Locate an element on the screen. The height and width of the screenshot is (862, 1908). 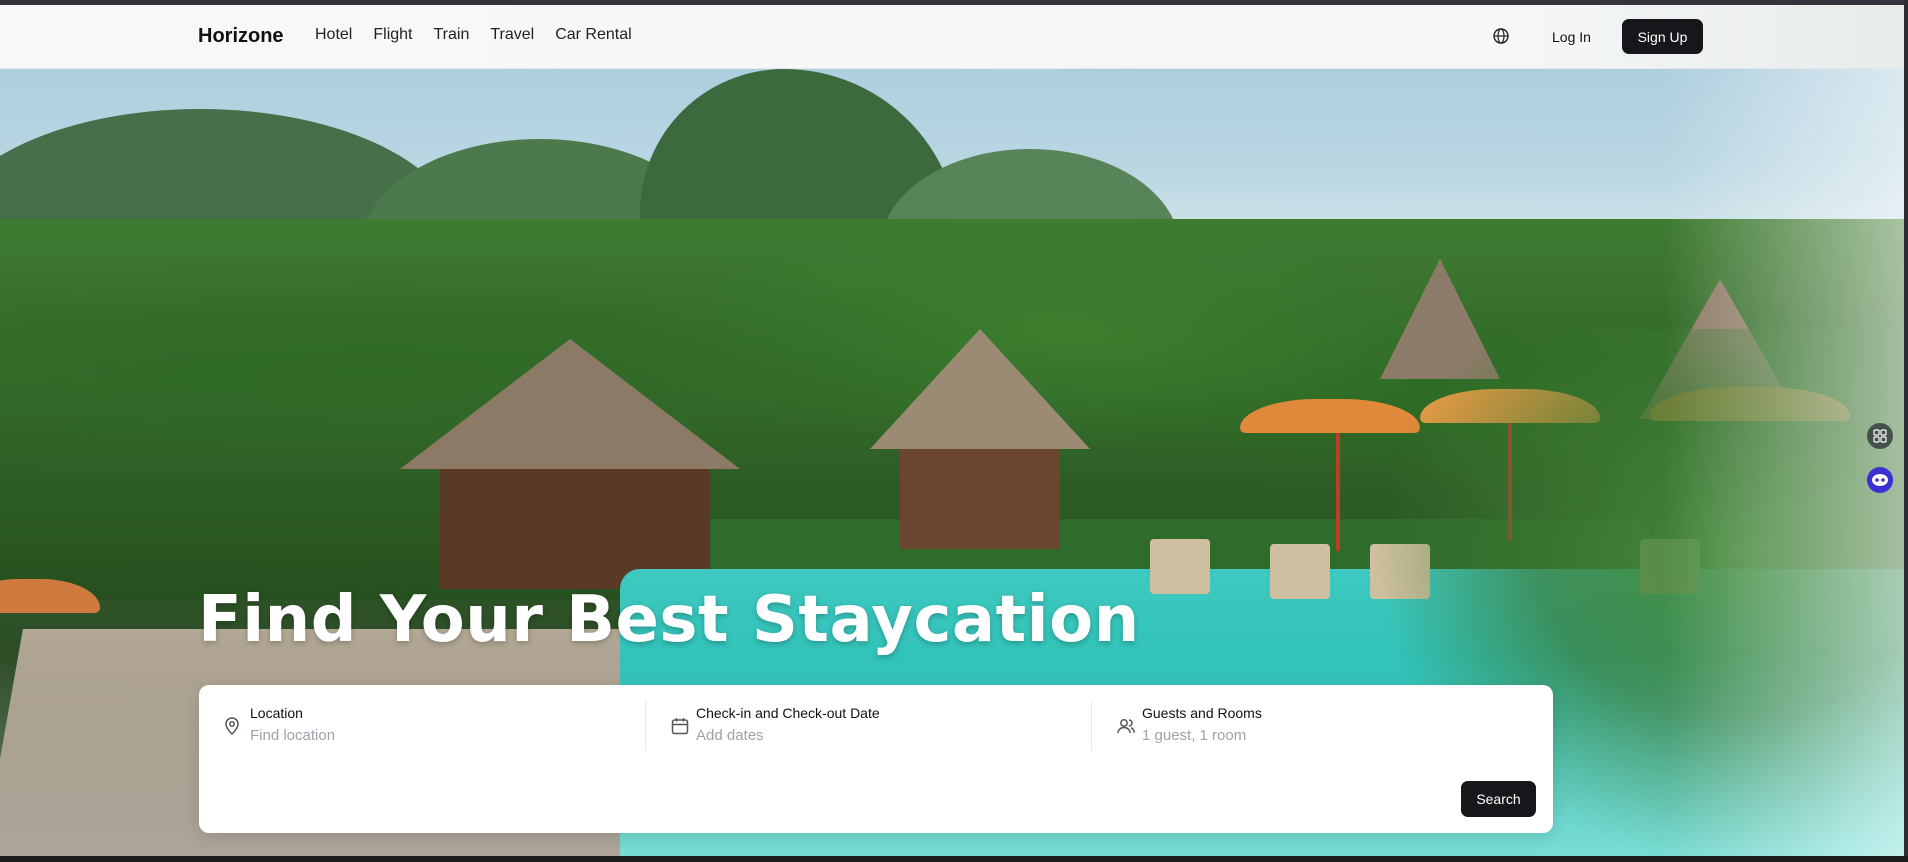
calendar-icon is located at coordinates (680, 726).